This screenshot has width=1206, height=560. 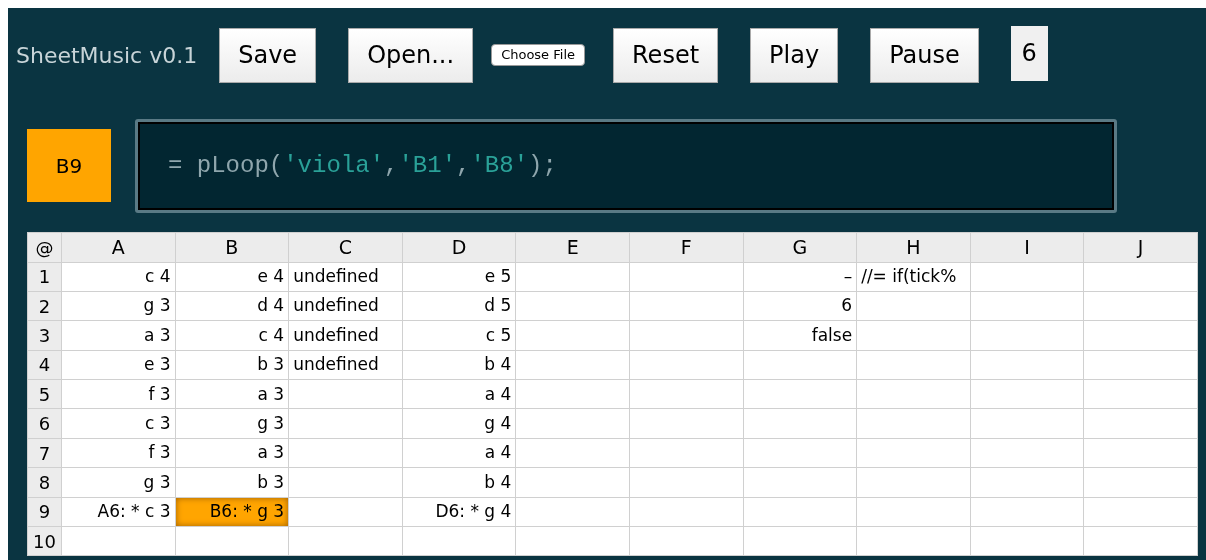 What do you see at coordinates (459, 247) in the screenshot?
I see `column-header: D` at bounding box center [459, 247].